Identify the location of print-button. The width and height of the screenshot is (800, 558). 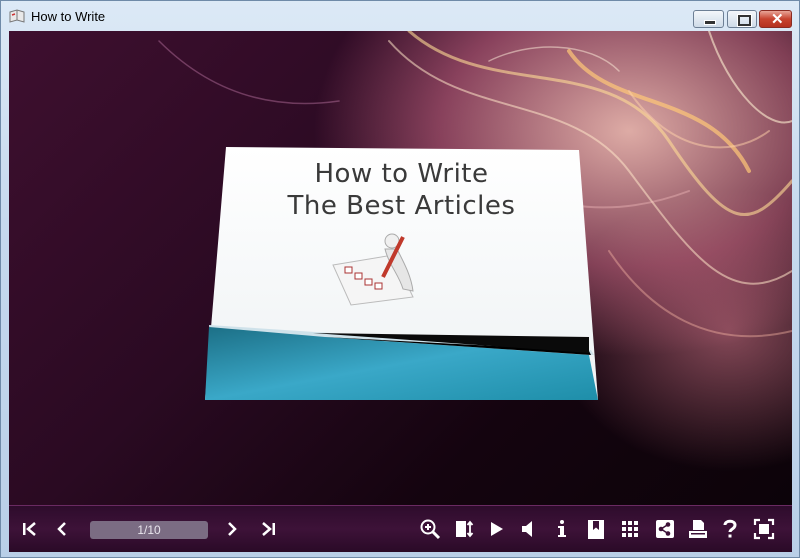
(698, 529).